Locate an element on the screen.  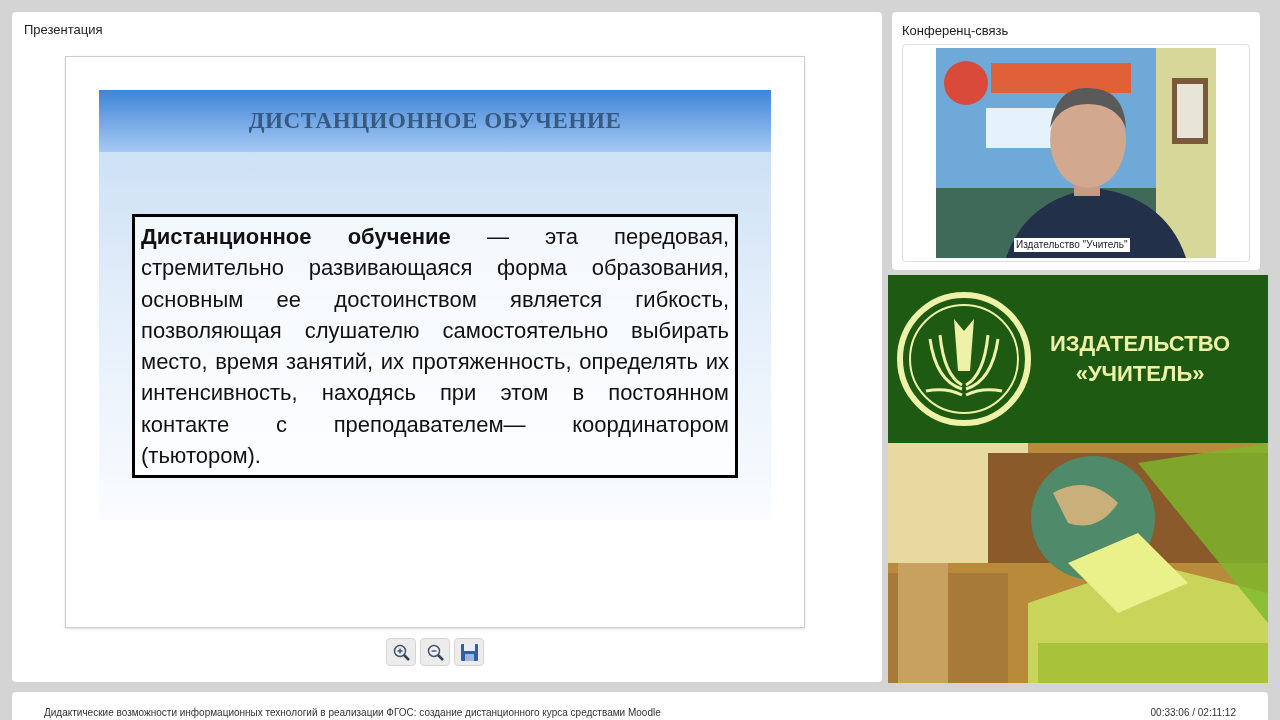
zoom-in-button is located at coordinates (401, 652).